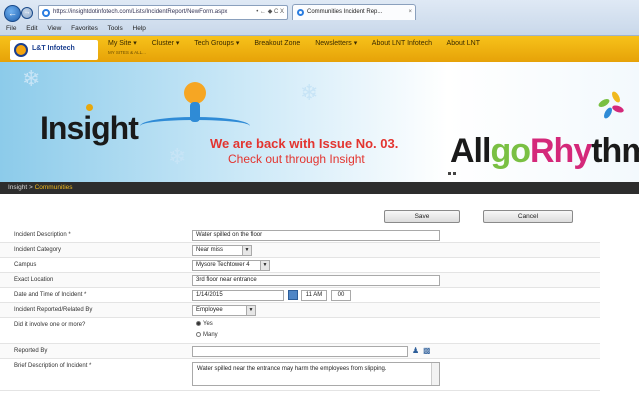  I want to click on menu-favorites: Favorites, so click(84, 28).